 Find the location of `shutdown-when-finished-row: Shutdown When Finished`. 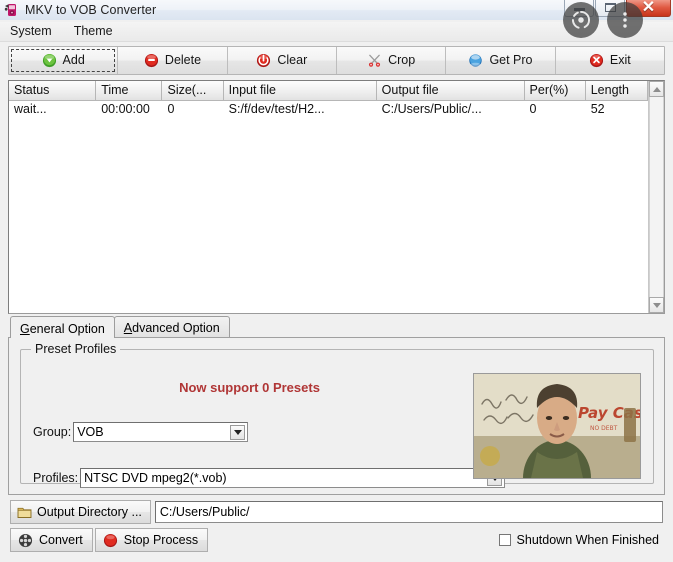

shutdown-when-finished-row: Shutdown When Finished is located at coordinates (580, 540).